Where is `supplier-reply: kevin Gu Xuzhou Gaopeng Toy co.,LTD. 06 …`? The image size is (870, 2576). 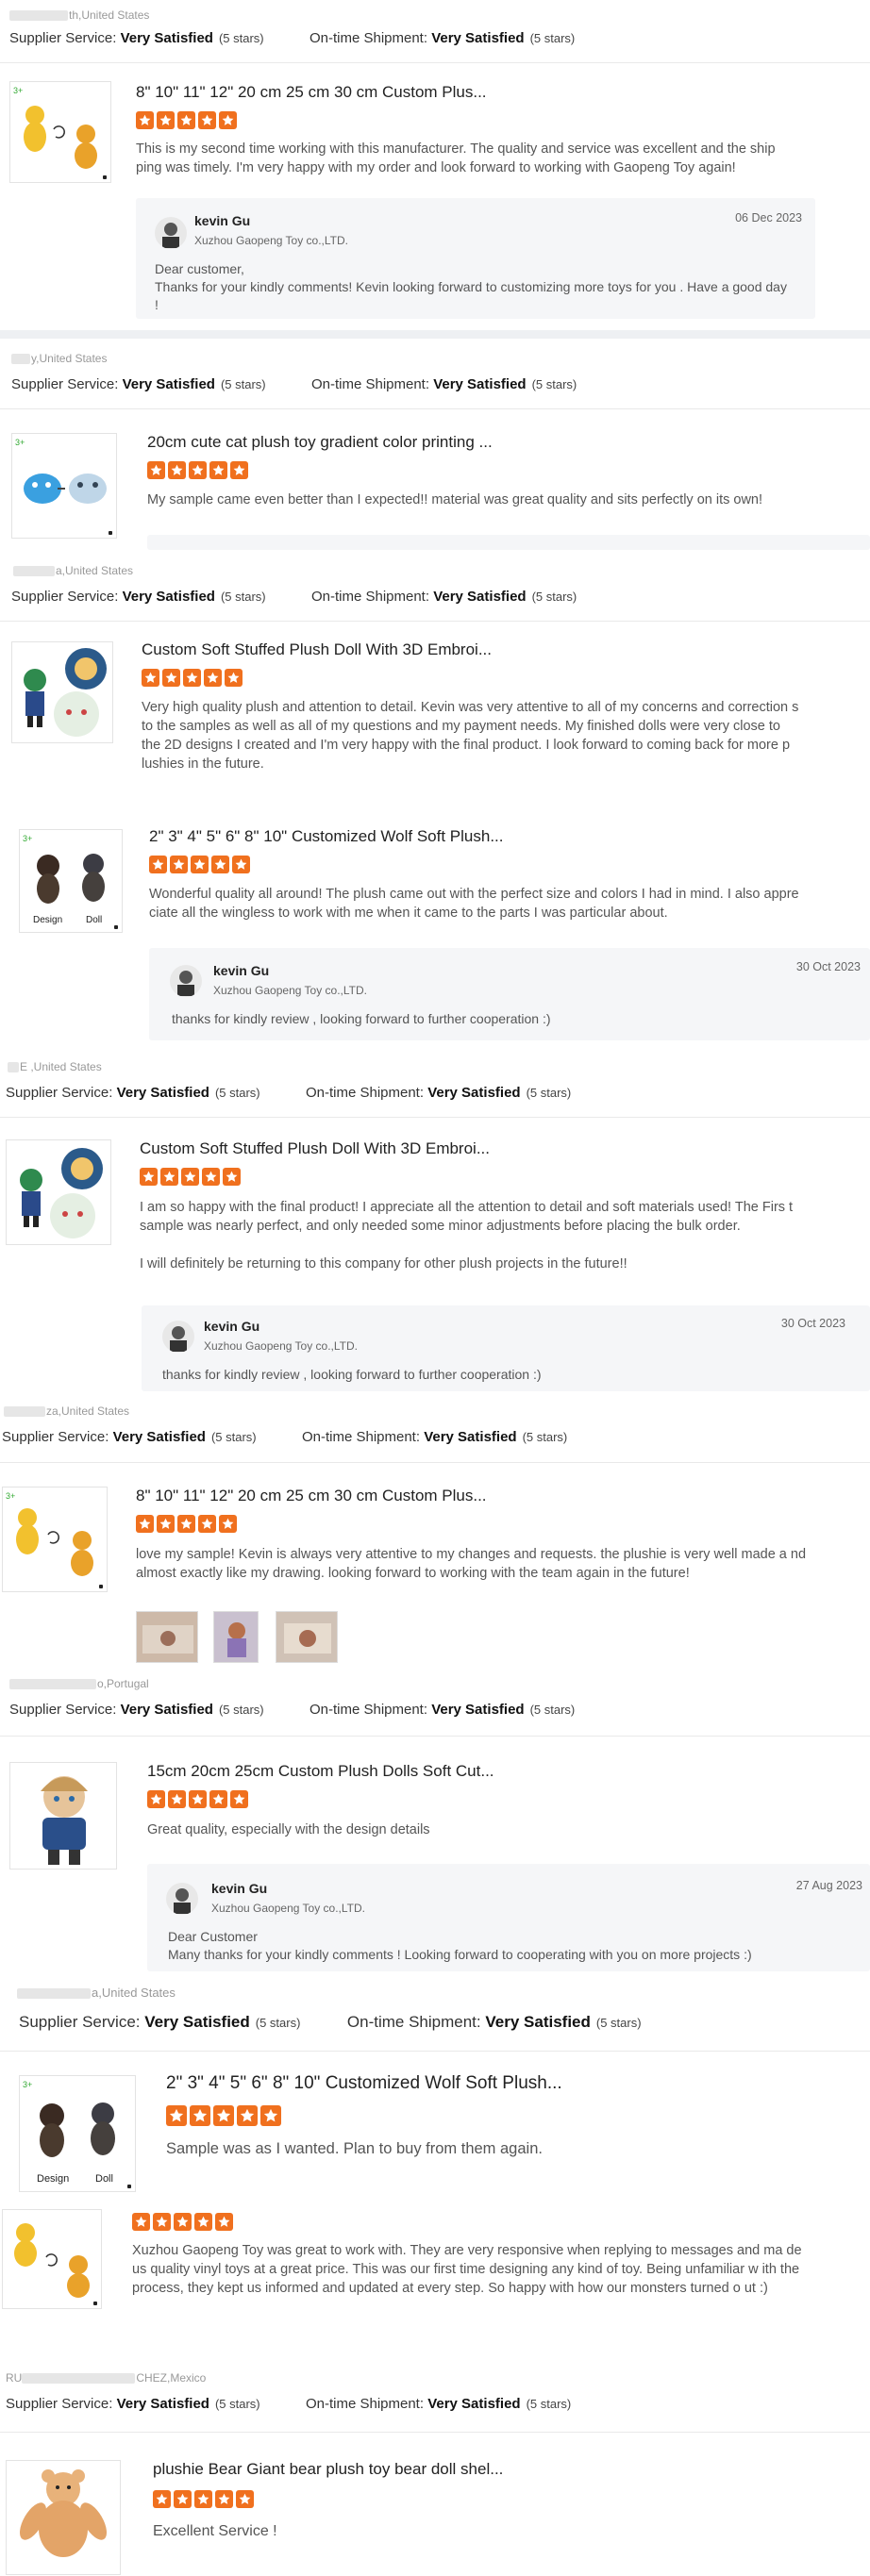 supplier-reply: kevin Gu Xuzhou Gaopeng Toy co.,LTD. 06 … is located at coordinates (475, 258).